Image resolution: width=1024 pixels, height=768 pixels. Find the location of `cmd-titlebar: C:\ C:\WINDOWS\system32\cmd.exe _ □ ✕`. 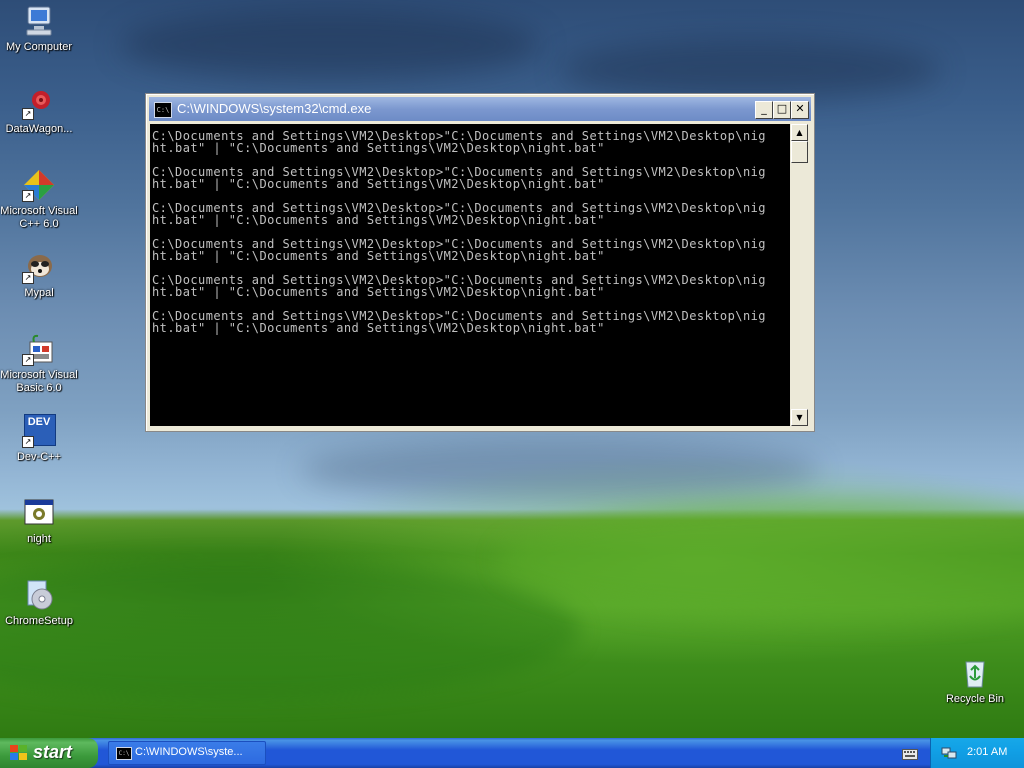

cmd-titlebar: C:\ C:\WINDOWS\system32\cmd.exe _ □ ✕ is located at coordinates (480, 109).